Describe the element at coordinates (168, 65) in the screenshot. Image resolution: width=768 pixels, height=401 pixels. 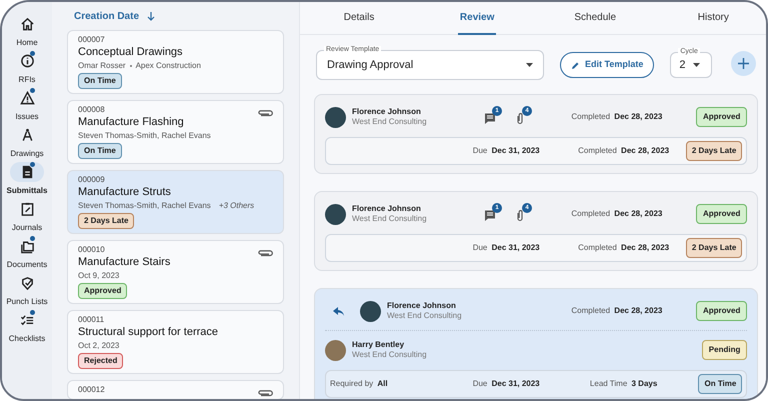
I see `submittal-meta: Apex Construction` at that location.